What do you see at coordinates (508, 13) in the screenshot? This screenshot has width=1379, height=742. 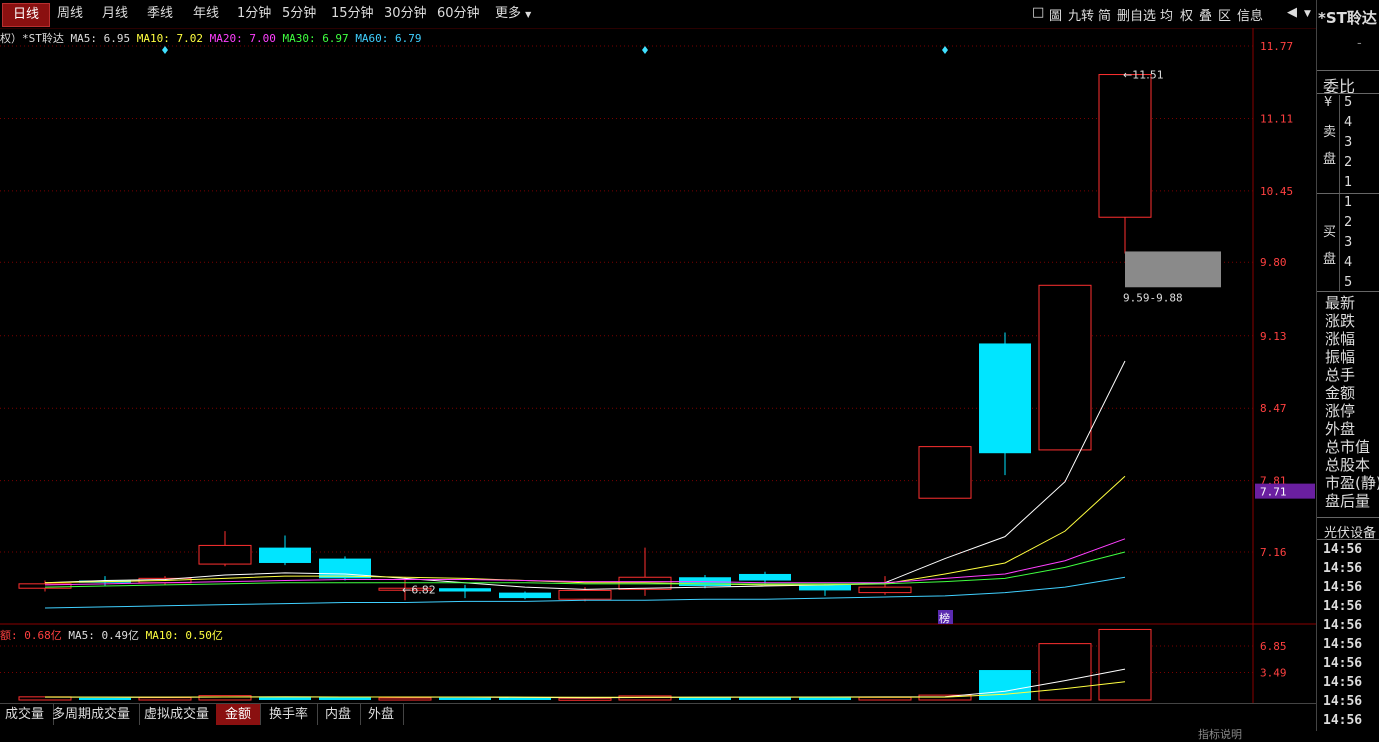 I see `more-label: 更多` at bounding box center [508, 13].